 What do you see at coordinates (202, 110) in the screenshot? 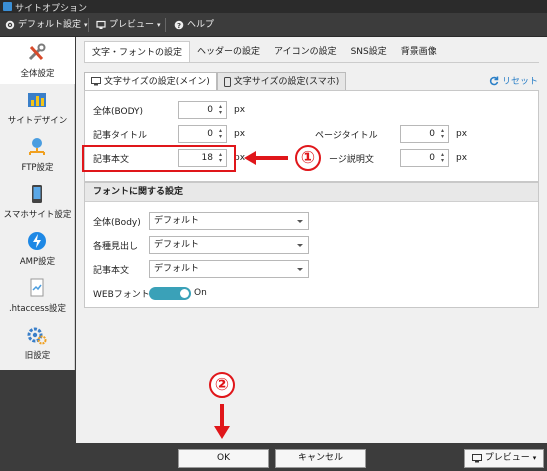
I see `body-size-stepper: 0 ▴ ▾` at bounding box center [202, 110].